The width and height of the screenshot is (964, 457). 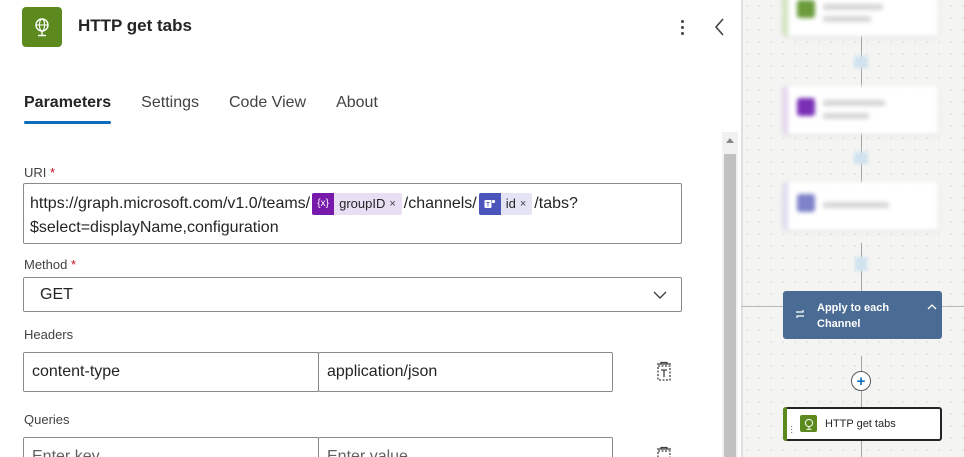 I want to click on panel-divider, so click(x=742, y=228).